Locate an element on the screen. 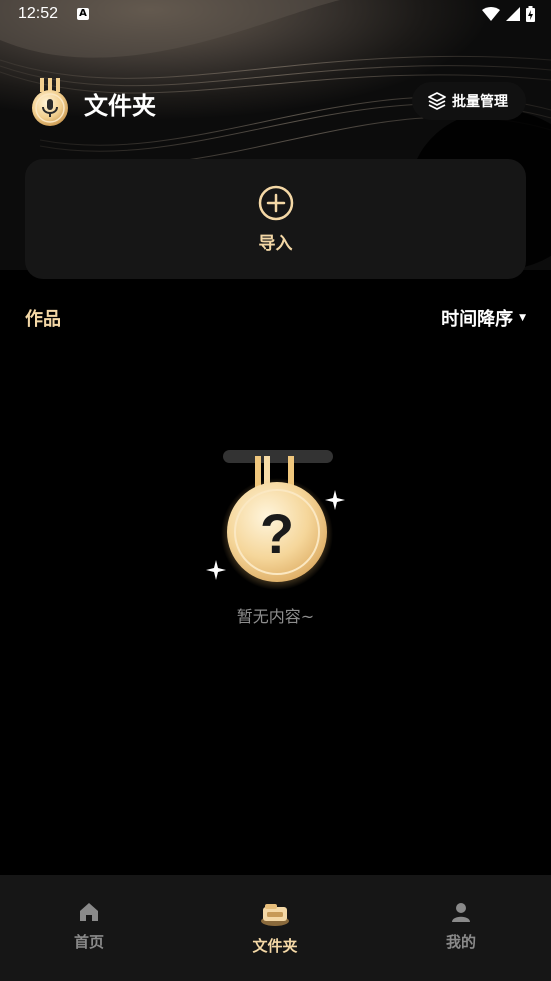  folder-icon is located at coordinates (275, 915).